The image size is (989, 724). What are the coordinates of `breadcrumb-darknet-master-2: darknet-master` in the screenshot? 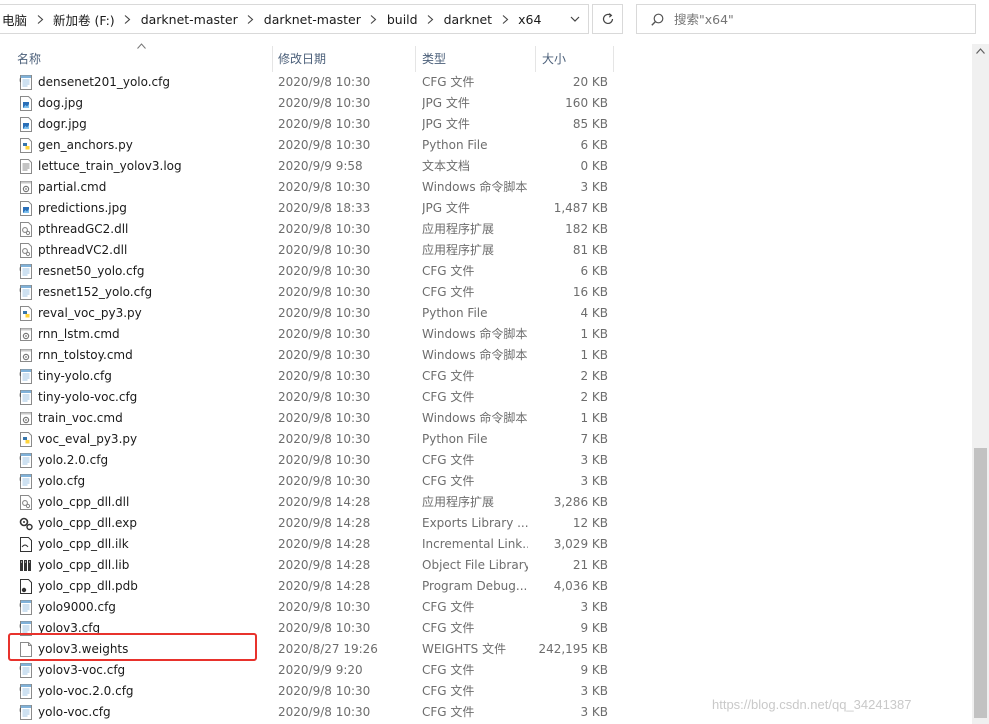 It's located at (312, 19).